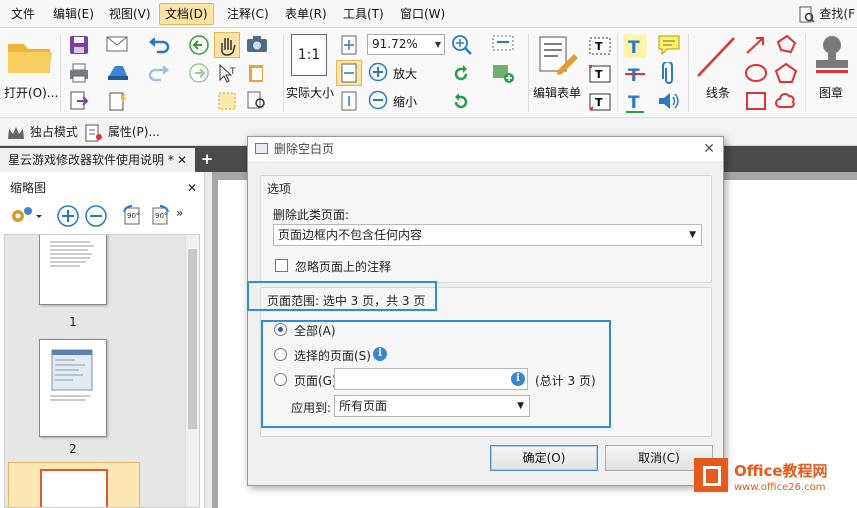 Image resolution: width=857 pixels, height=508 pixels. I want to click on menu-edit: 编辑(E), so click(73, 14).